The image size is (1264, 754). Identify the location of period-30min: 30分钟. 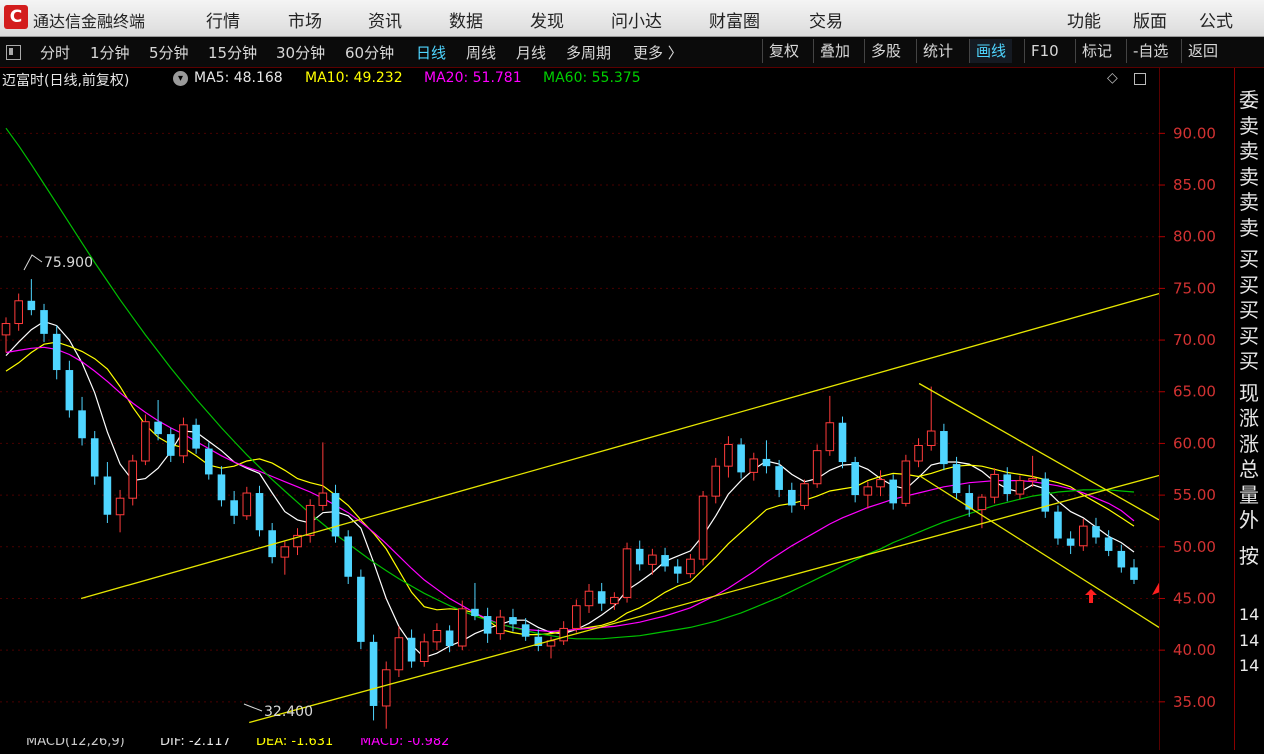
(300, 52).